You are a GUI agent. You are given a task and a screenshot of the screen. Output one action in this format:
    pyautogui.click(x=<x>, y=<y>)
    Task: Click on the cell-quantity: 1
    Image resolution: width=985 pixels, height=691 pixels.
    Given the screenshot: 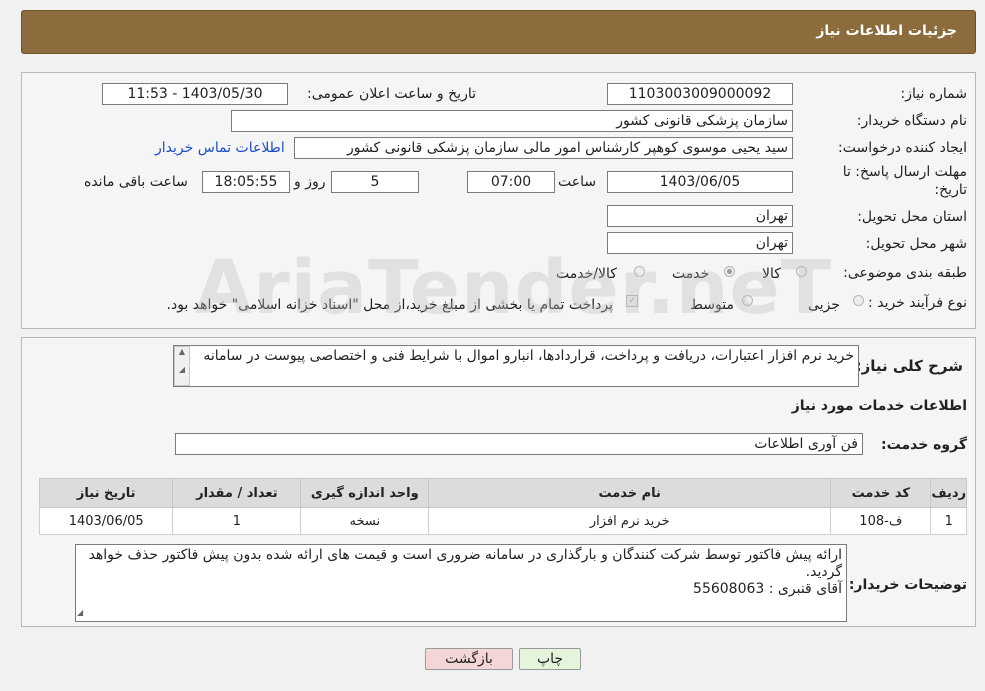 What is the action you would take?
    pyautogui.click(x=237, y=521)
    